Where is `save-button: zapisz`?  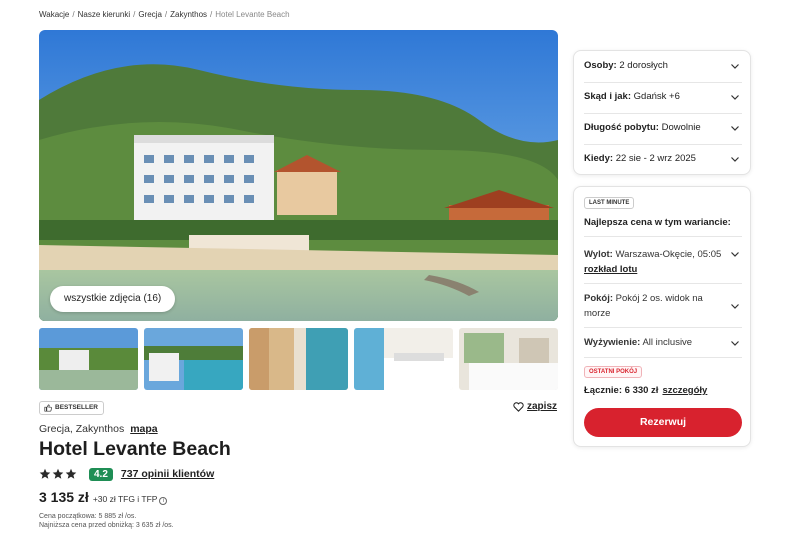 save-button: zapisz is located at coordinates (535, 406).